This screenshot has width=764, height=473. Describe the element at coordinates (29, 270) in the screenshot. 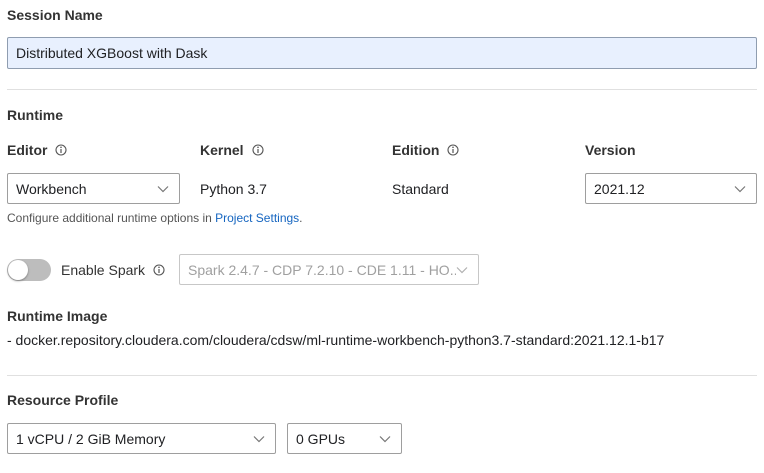

I see `enable-spark-toggle` at that location.